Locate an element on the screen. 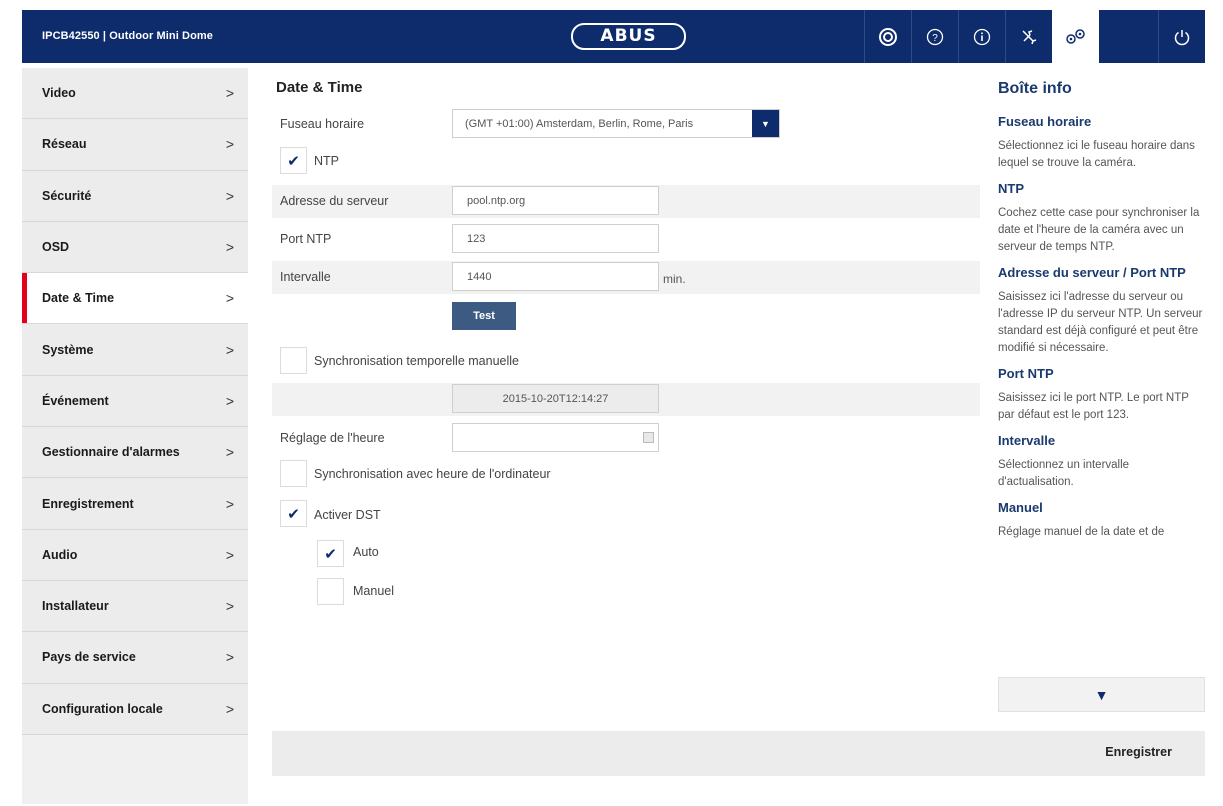  set-time-input is located at coordinates (555, 437).